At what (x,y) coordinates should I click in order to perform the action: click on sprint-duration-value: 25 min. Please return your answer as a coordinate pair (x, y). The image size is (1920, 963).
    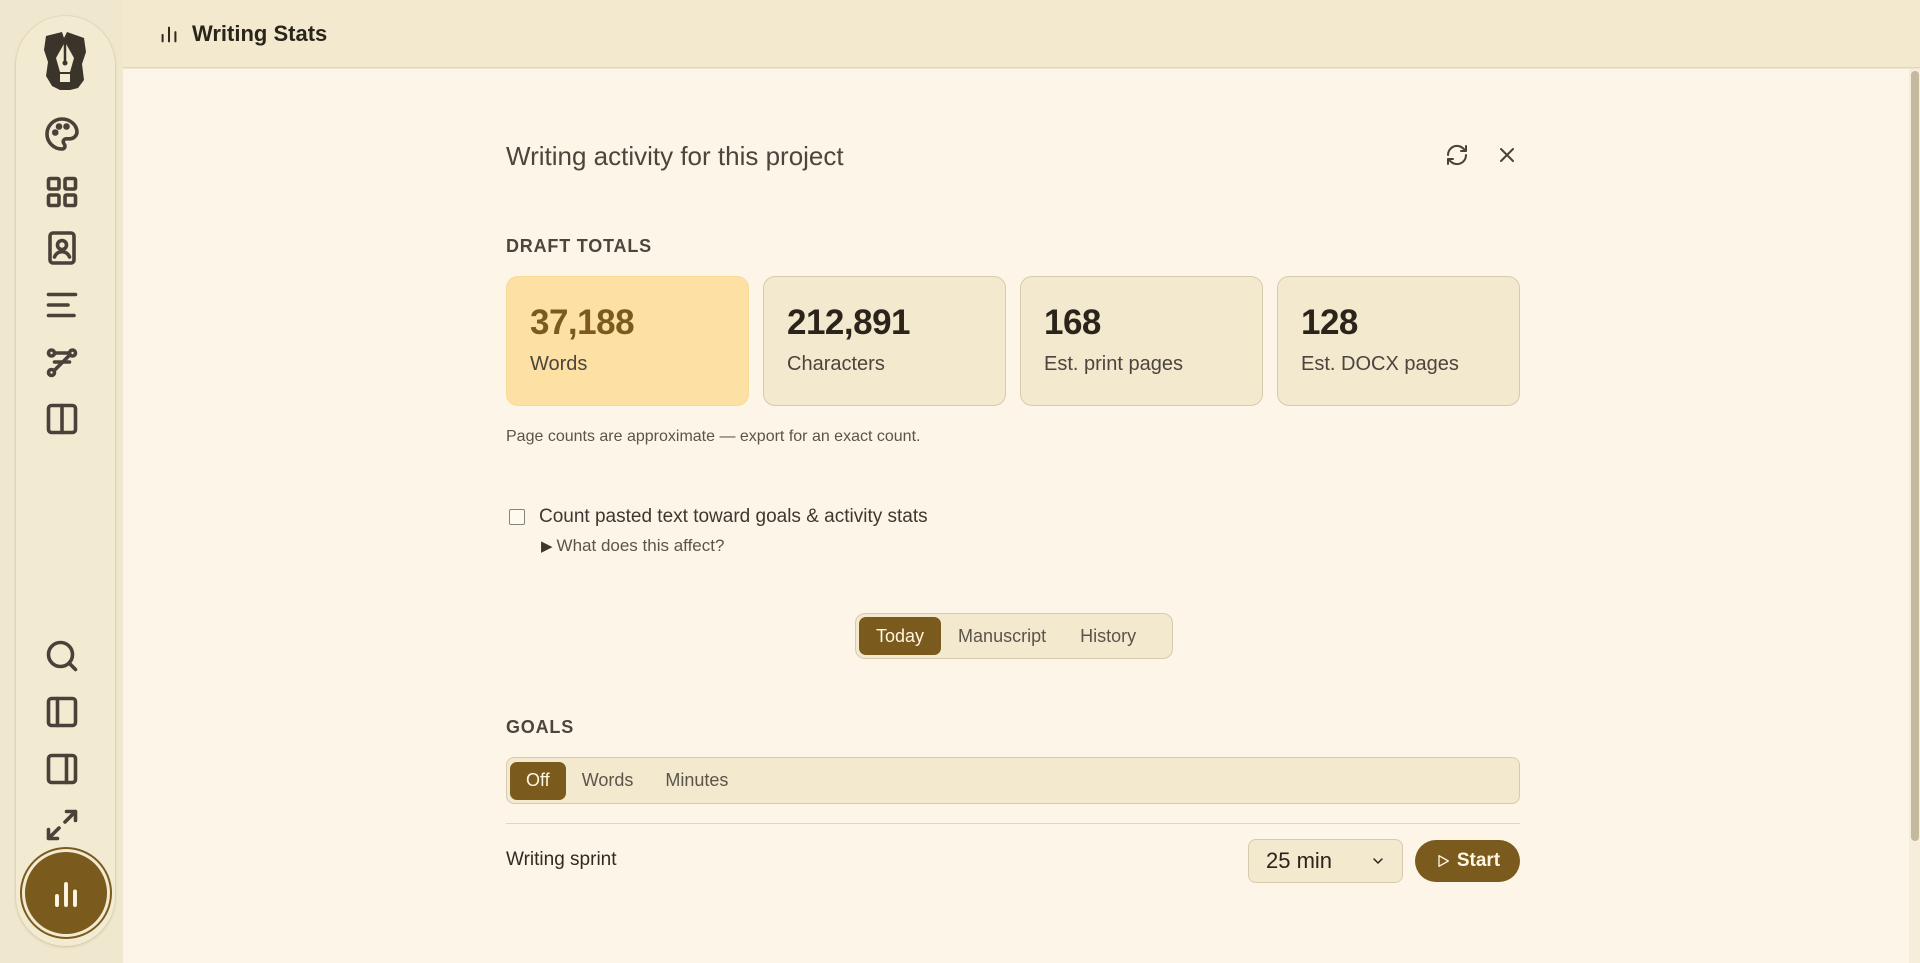
    Looking at the image, I should click on (1299, 860).